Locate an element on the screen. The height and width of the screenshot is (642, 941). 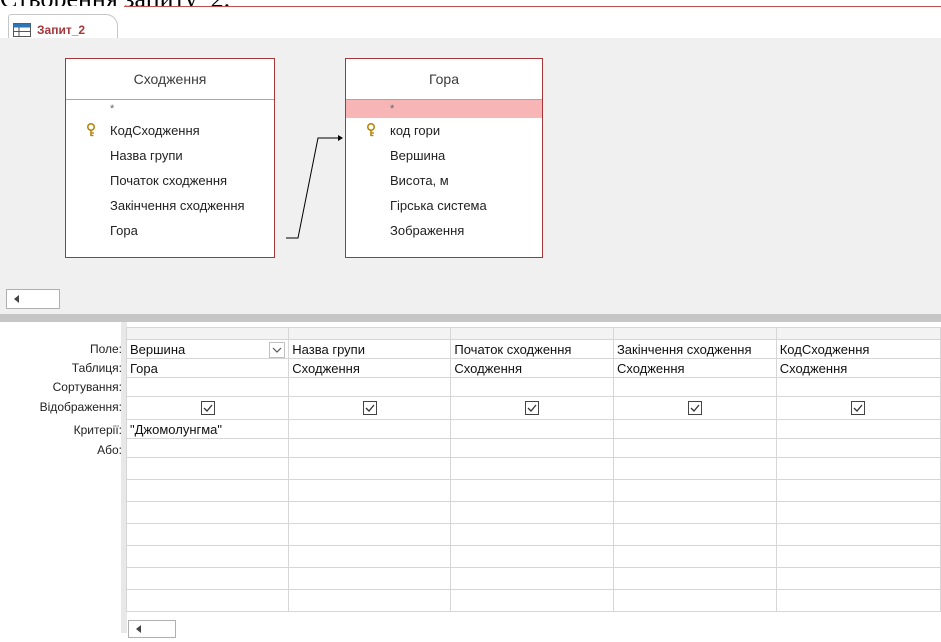
grid-cell-field: Назва групи is located at coordinates (370, 349).